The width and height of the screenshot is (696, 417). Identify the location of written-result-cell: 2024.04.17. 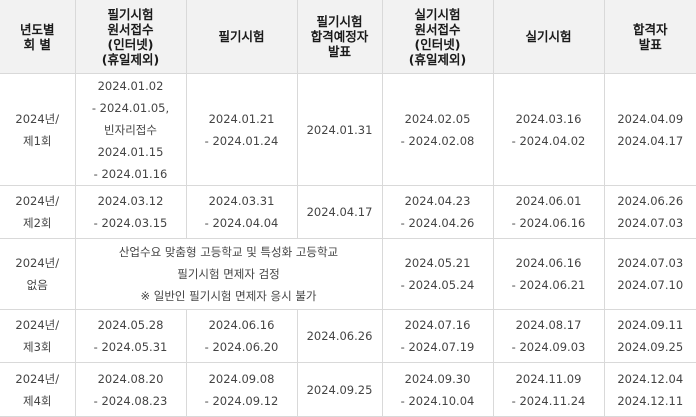
(339, 212).